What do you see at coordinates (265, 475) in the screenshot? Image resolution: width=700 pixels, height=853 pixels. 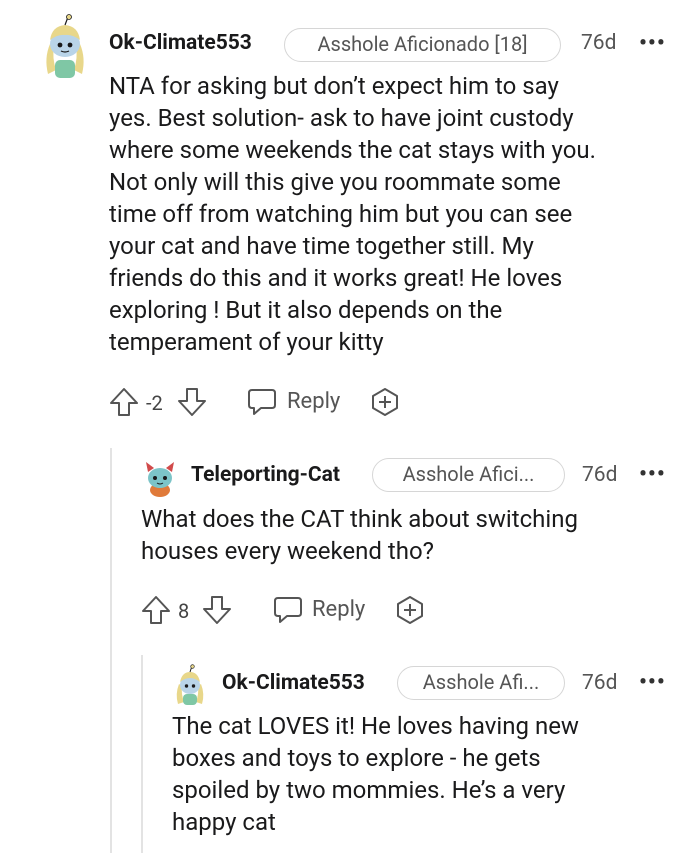 I see `username: Teleporting-Cat` at bounding box center [265, 475].